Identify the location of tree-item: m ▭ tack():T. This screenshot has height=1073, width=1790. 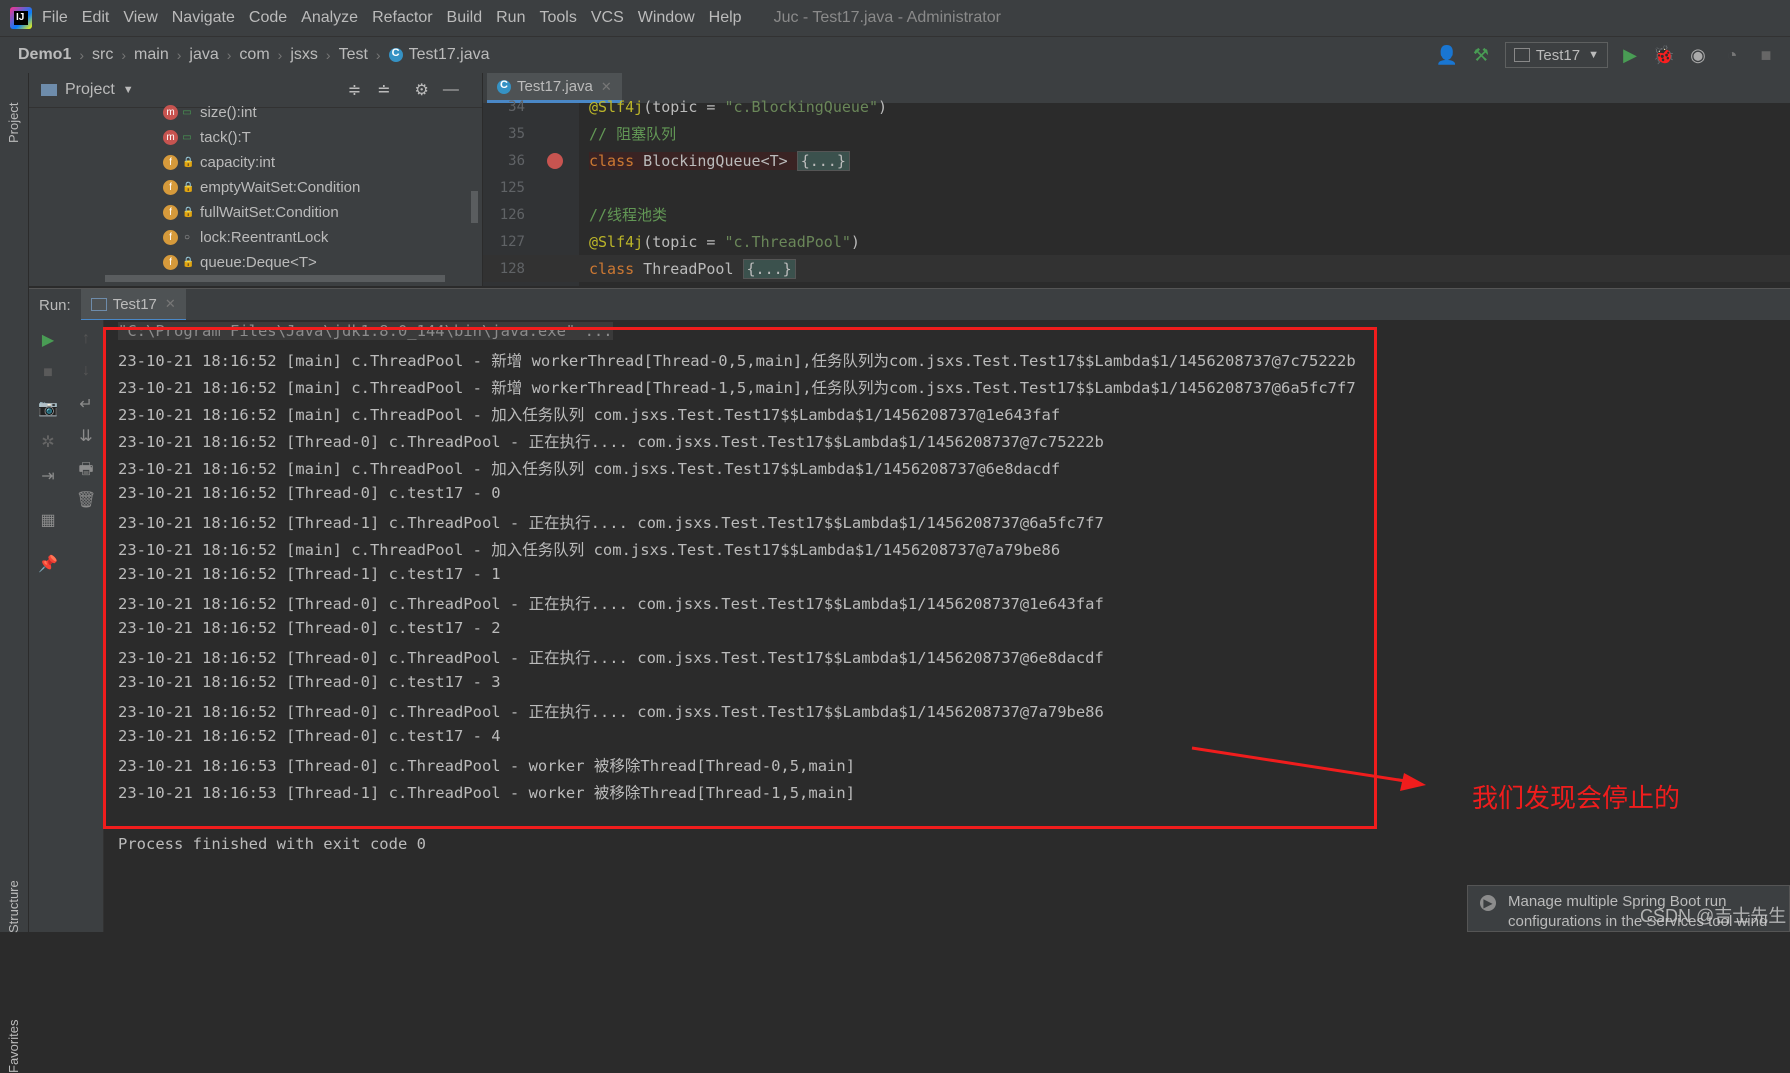
(322, 137).